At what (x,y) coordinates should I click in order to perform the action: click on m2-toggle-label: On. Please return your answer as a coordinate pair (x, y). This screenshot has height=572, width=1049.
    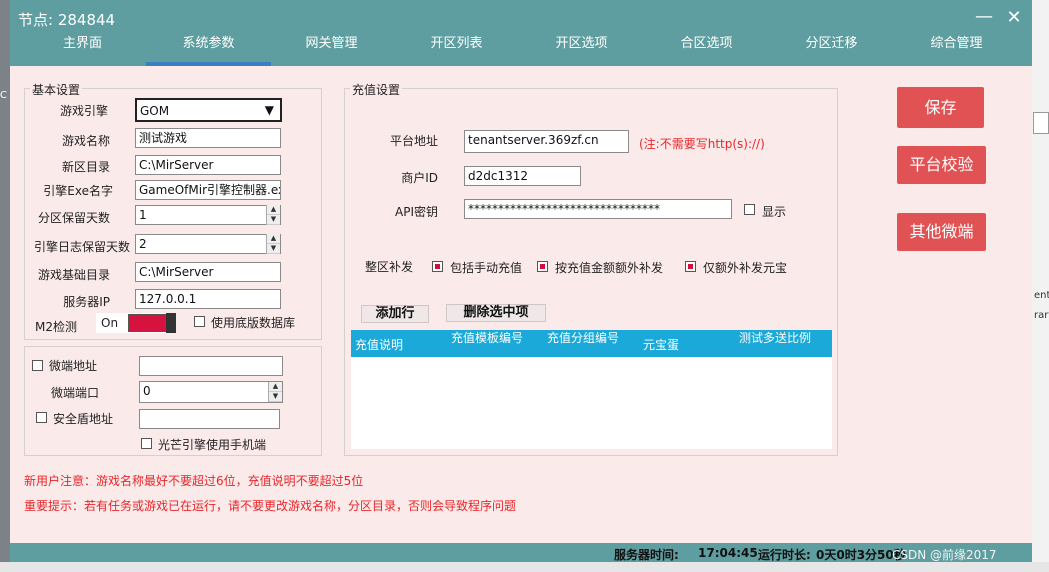
    Looking at the image, I should click on (110, 323).